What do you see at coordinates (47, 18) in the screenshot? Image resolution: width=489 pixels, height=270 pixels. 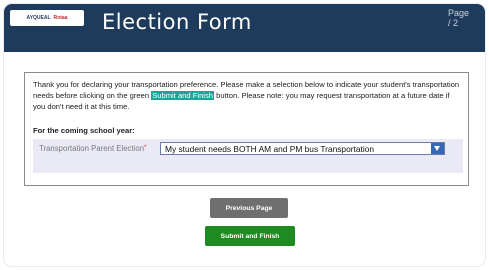 I see `district-logo: AYQUEAL Rotaa` at bounding box center [47, 18].